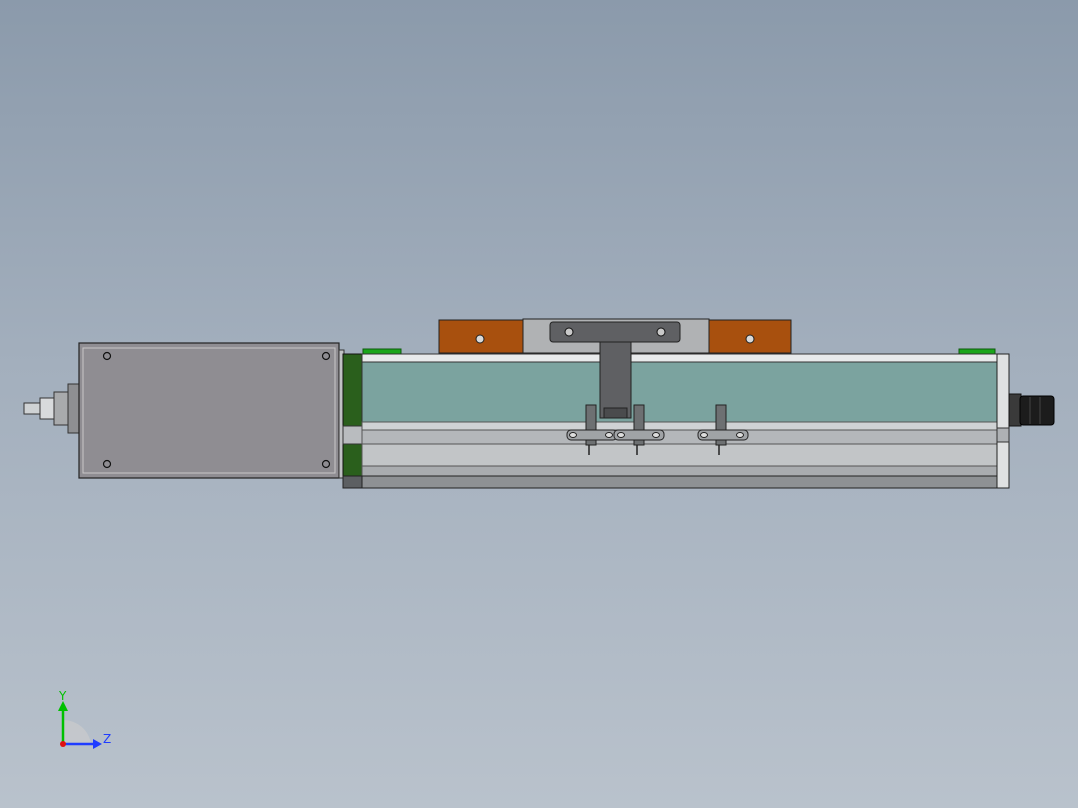 The height and width of the screenshot is (808, 1078). I want to click on orientation-triad: Y Z, so click(84, 719).